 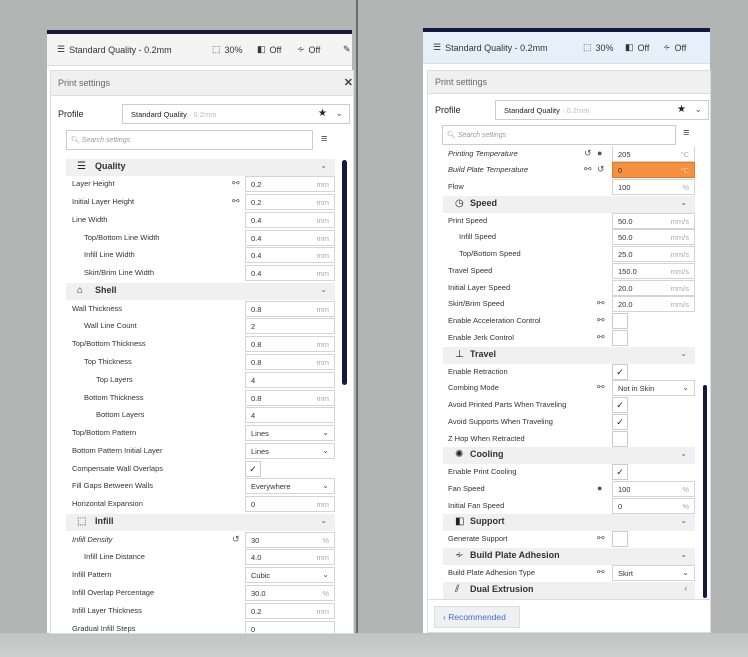 What do you see at coordinates (653, 505) in the screenshot?
I see `setting-input: 0%` at bounding box center [653, 505].